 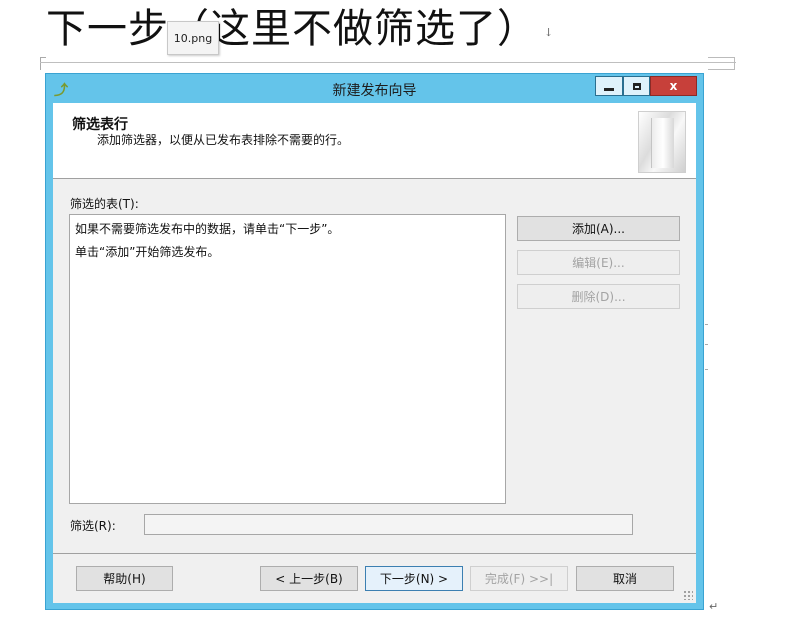 I want to click on wizard-header: 筛选表行 添加筛选器，以便从已发布表排除不需要的行。, so click(x=374, y=141).